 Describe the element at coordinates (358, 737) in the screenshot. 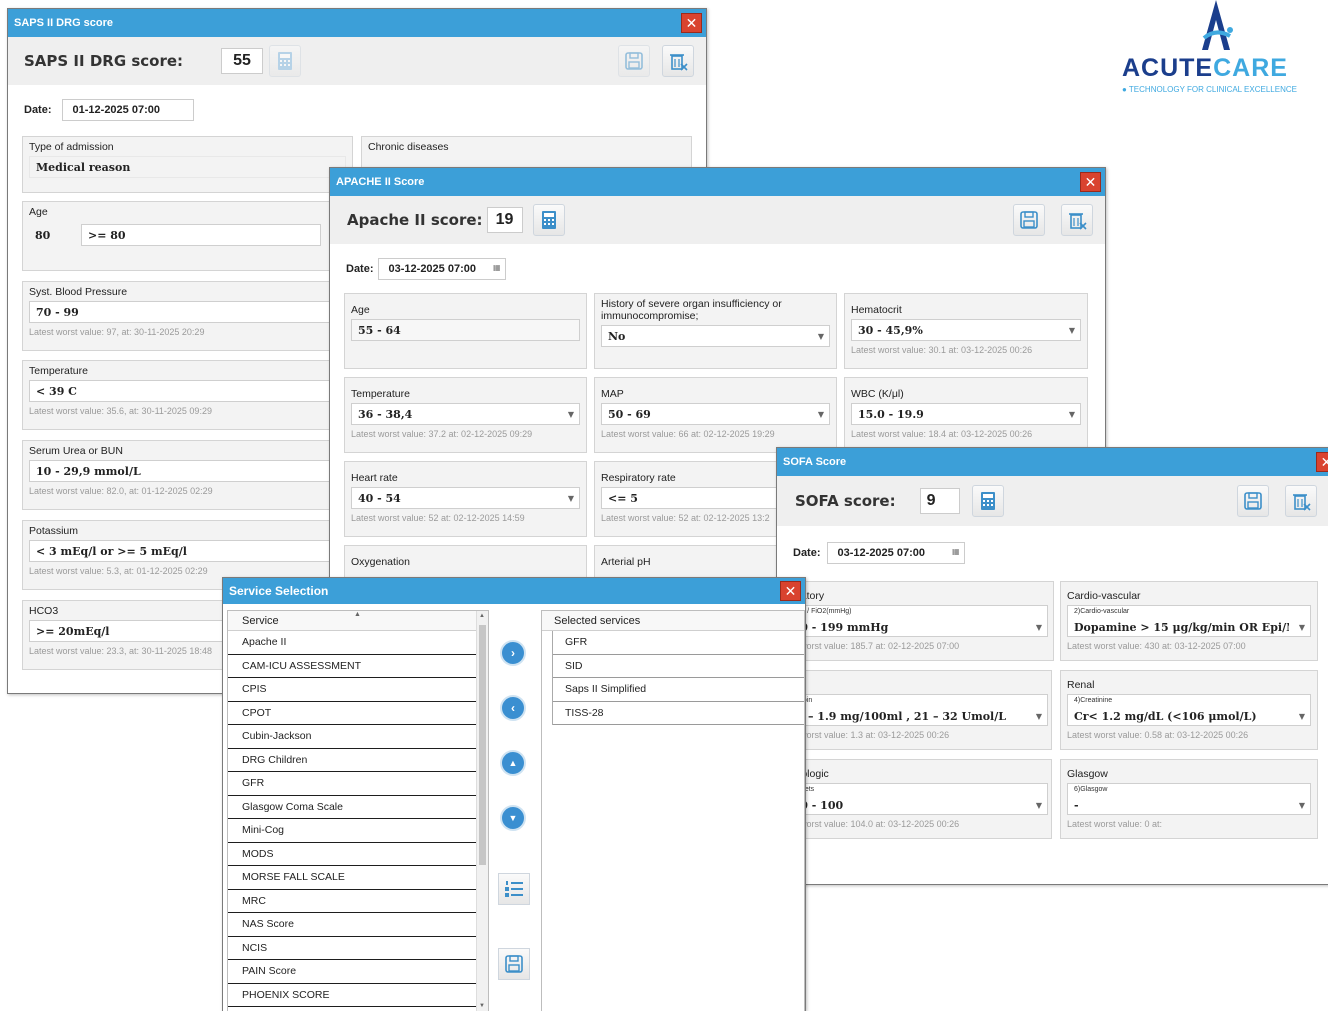

I see `service-list-item: Cubin-Jackson` at that location.